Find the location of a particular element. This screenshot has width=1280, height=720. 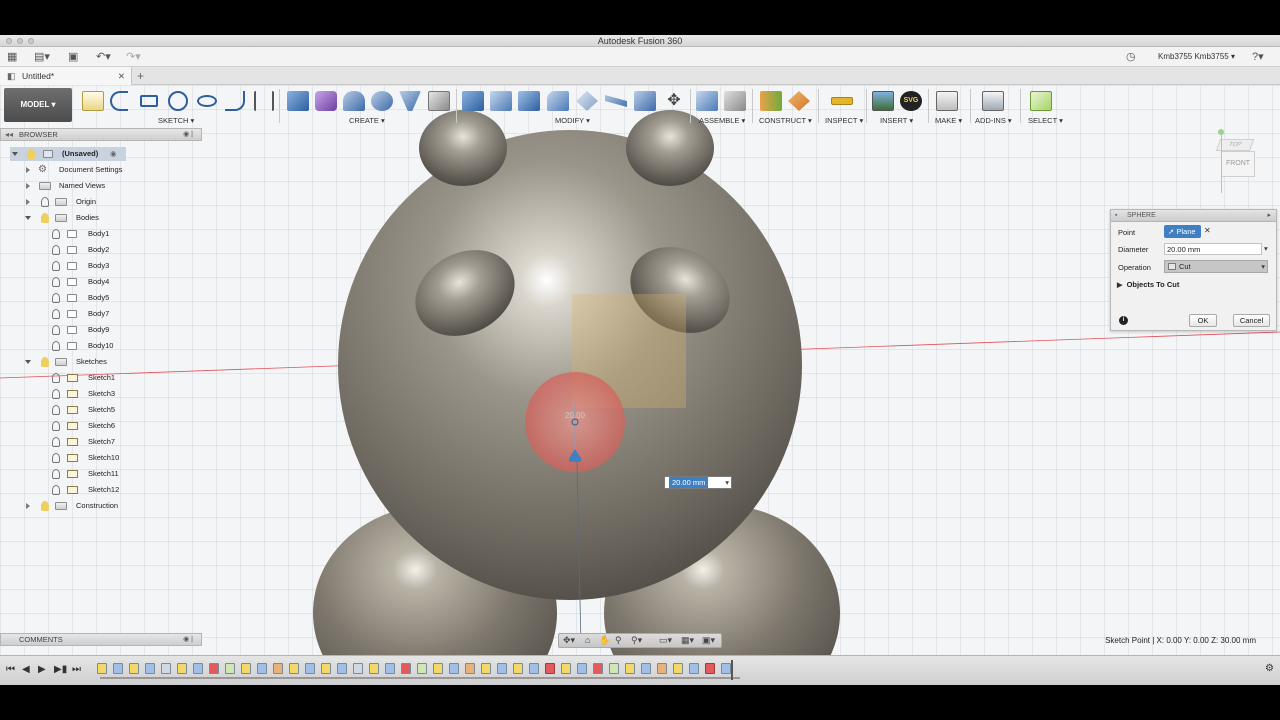

grid-settings-icon: ▦▾ is located at coordinates (687, 640).